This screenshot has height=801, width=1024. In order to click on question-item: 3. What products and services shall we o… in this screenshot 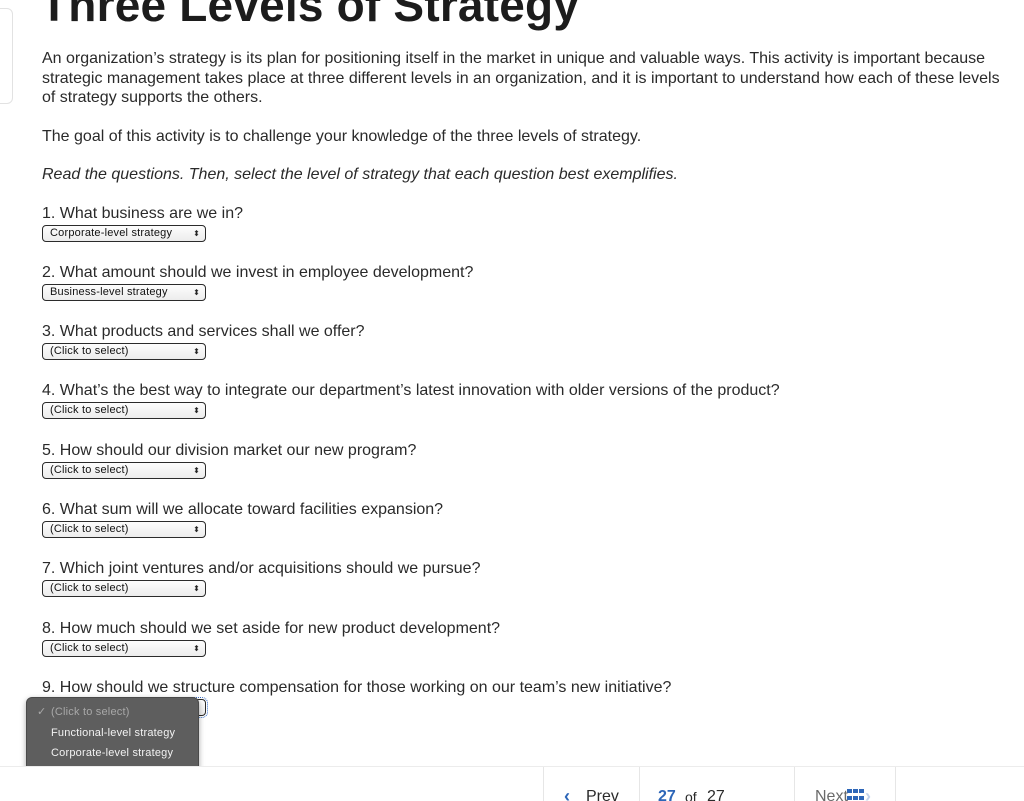, I will do `click(527, 351)`.